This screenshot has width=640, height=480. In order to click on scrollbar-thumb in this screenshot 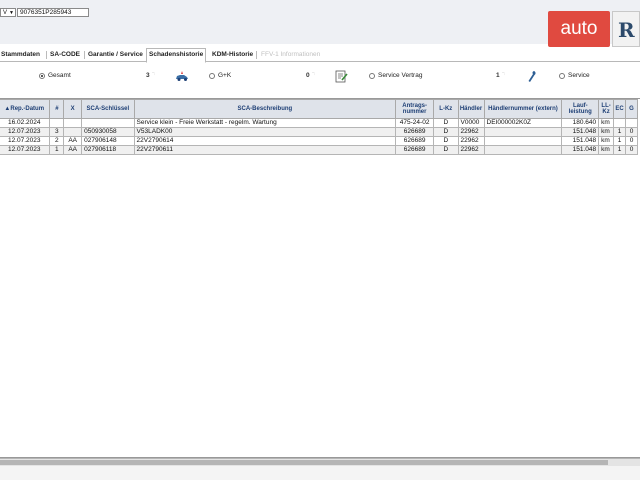, I will do `click(304, 462)`.